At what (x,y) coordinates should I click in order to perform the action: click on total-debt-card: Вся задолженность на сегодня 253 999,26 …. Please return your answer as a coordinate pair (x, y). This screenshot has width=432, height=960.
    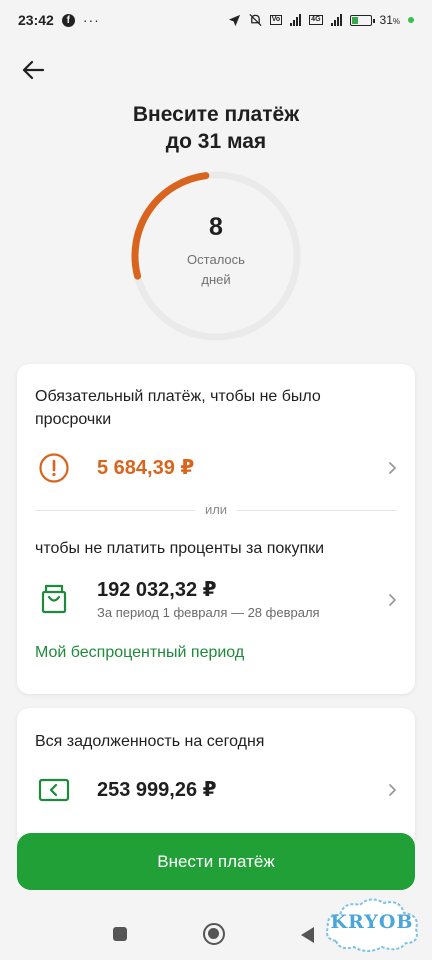
    Looking at the image, I should click on (216, 778).